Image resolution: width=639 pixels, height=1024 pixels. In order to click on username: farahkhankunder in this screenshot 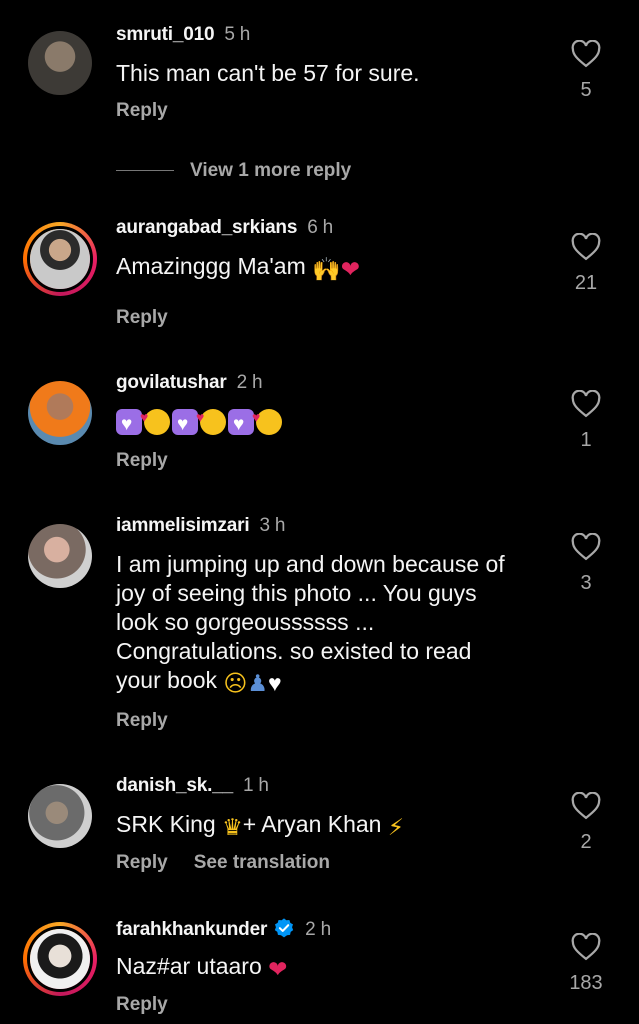, I will do `click(191, 929)`.